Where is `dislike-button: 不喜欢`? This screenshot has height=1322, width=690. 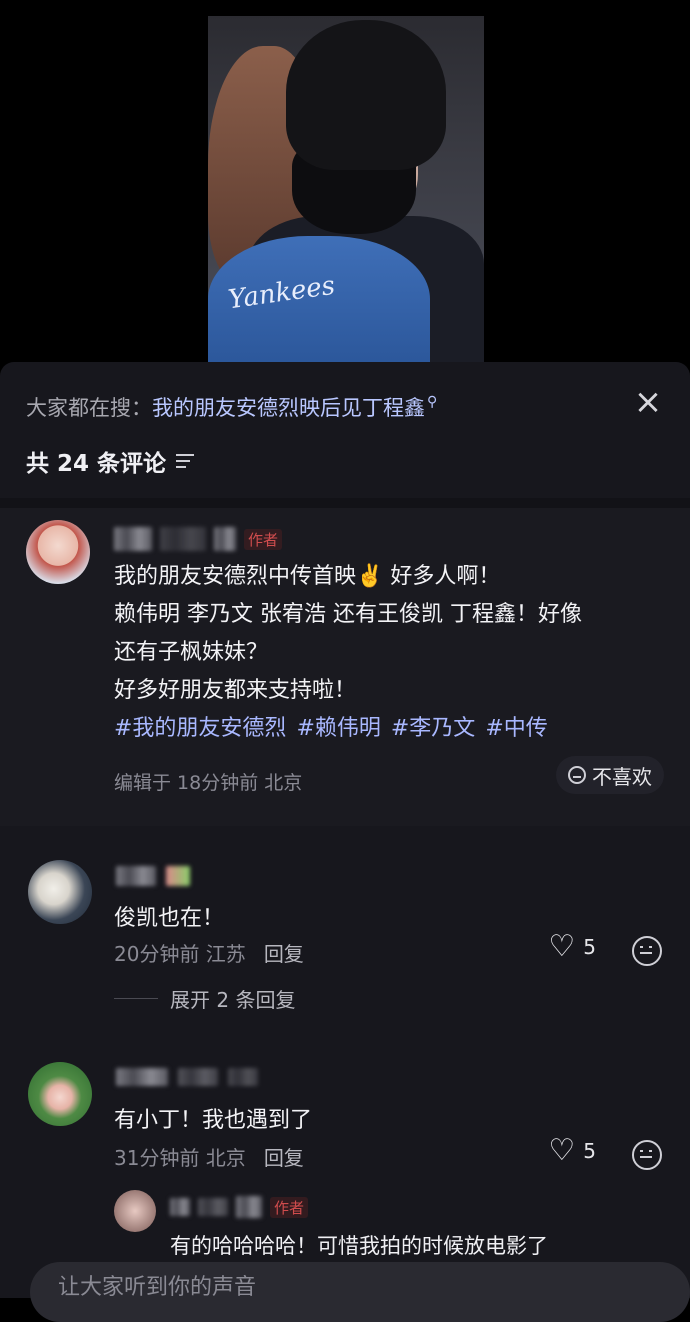
dislike-button: 不喜欢 is located at coordinates (610, 775).